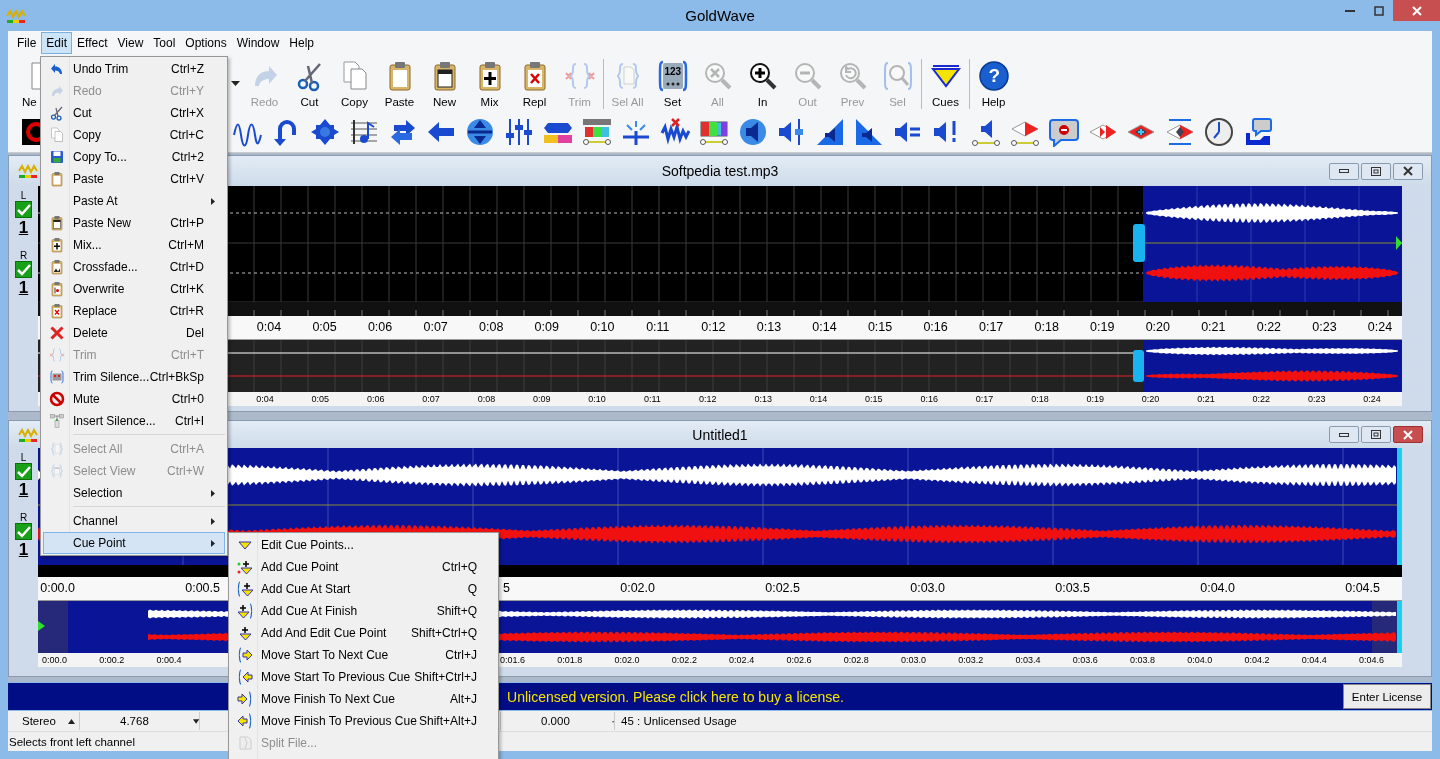 The width and height of the screenshot is (1440, 759). I want to click on clock-icon, so click(1219, 132).